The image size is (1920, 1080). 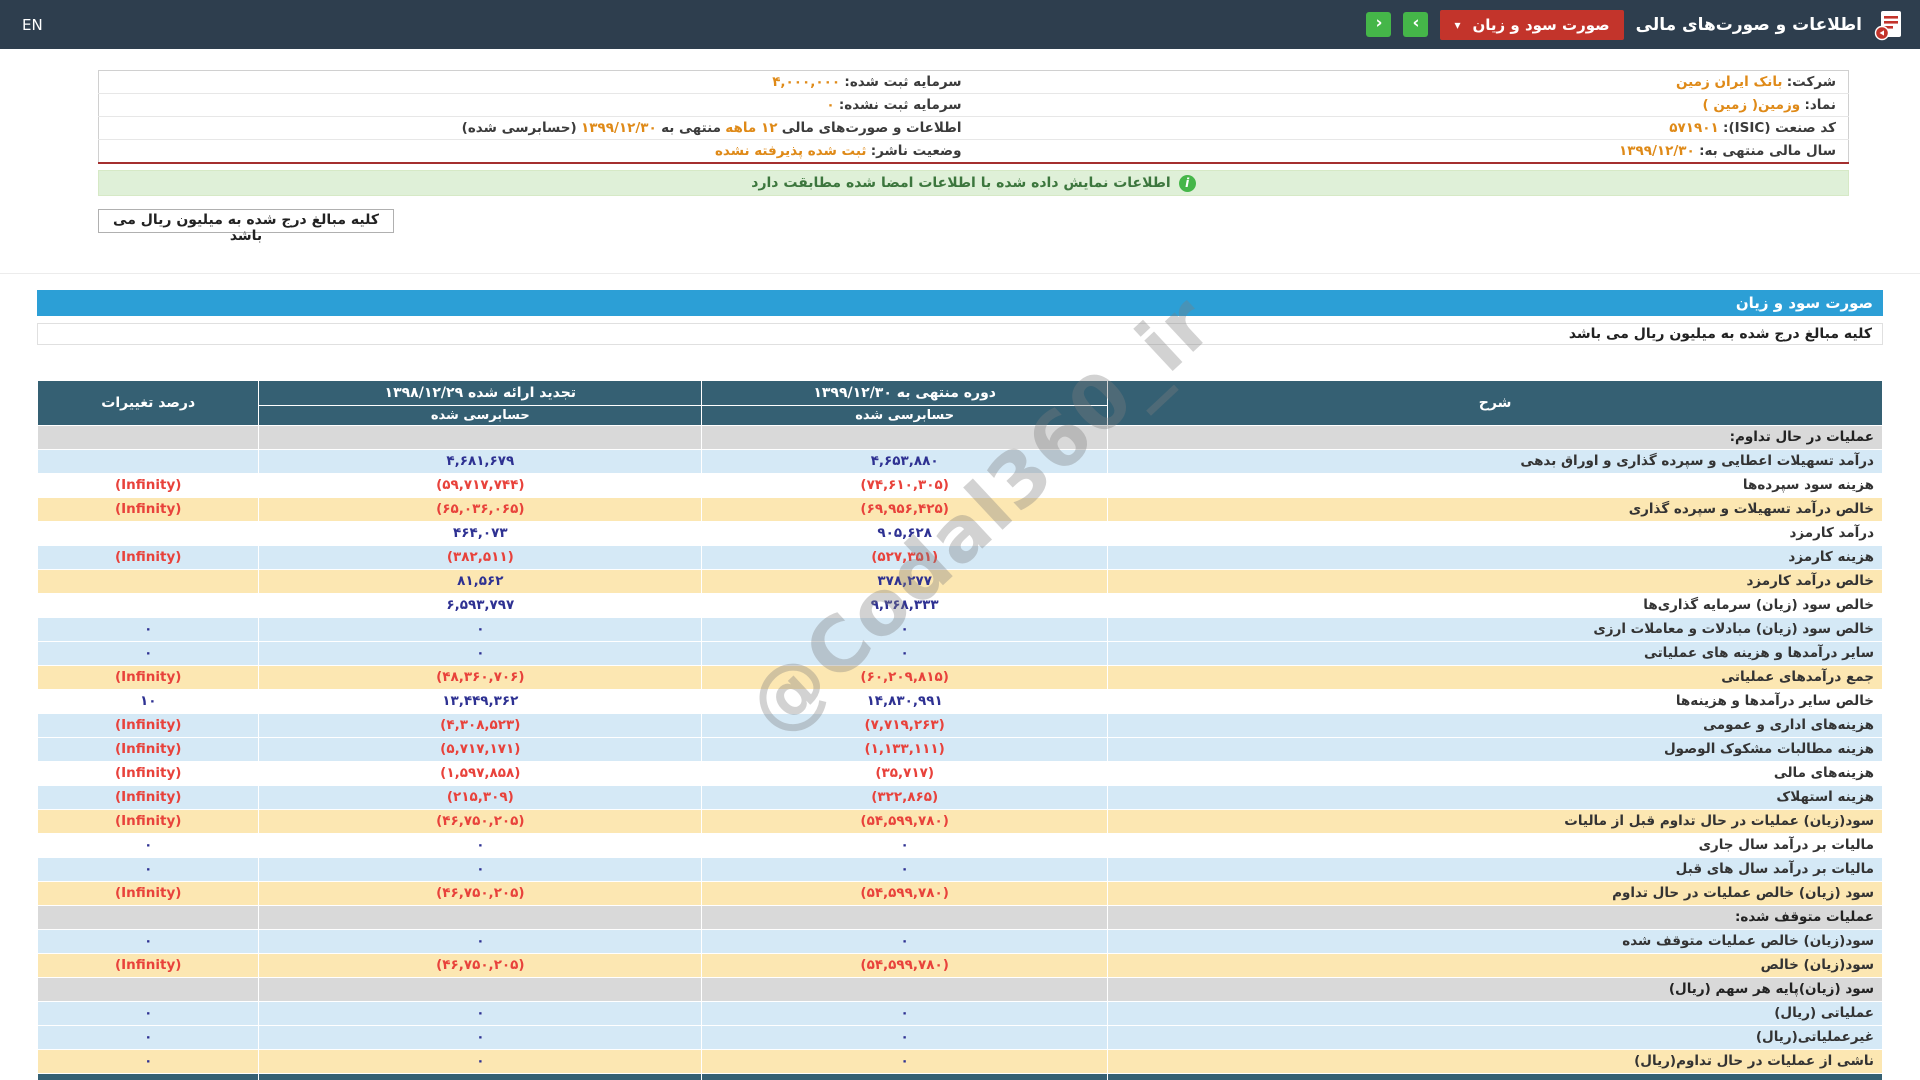 What do you see at coordinates (1411, 105) in the screenshot?
I see `symbol-cell: نماد: وزمین( زمین )` at bounding box center [1411, 105].